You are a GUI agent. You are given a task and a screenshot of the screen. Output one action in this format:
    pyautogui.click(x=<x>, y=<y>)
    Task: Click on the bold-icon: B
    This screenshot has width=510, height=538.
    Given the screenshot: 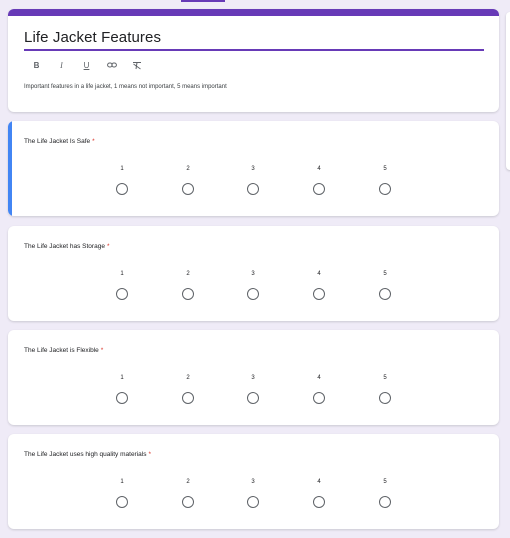 What is the action you would take?
    pyautogui.click(x=36, y=65)
    